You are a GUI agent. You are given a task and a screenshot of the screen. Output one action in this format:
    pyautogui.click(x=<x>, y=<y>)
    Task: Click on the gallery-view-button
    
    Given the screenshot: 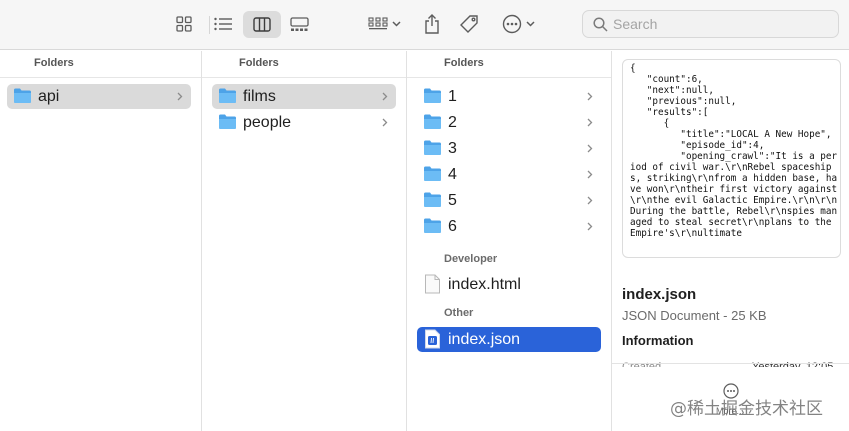 What is the action you would take?
    pyautogui.click(x=299, y=24)
    